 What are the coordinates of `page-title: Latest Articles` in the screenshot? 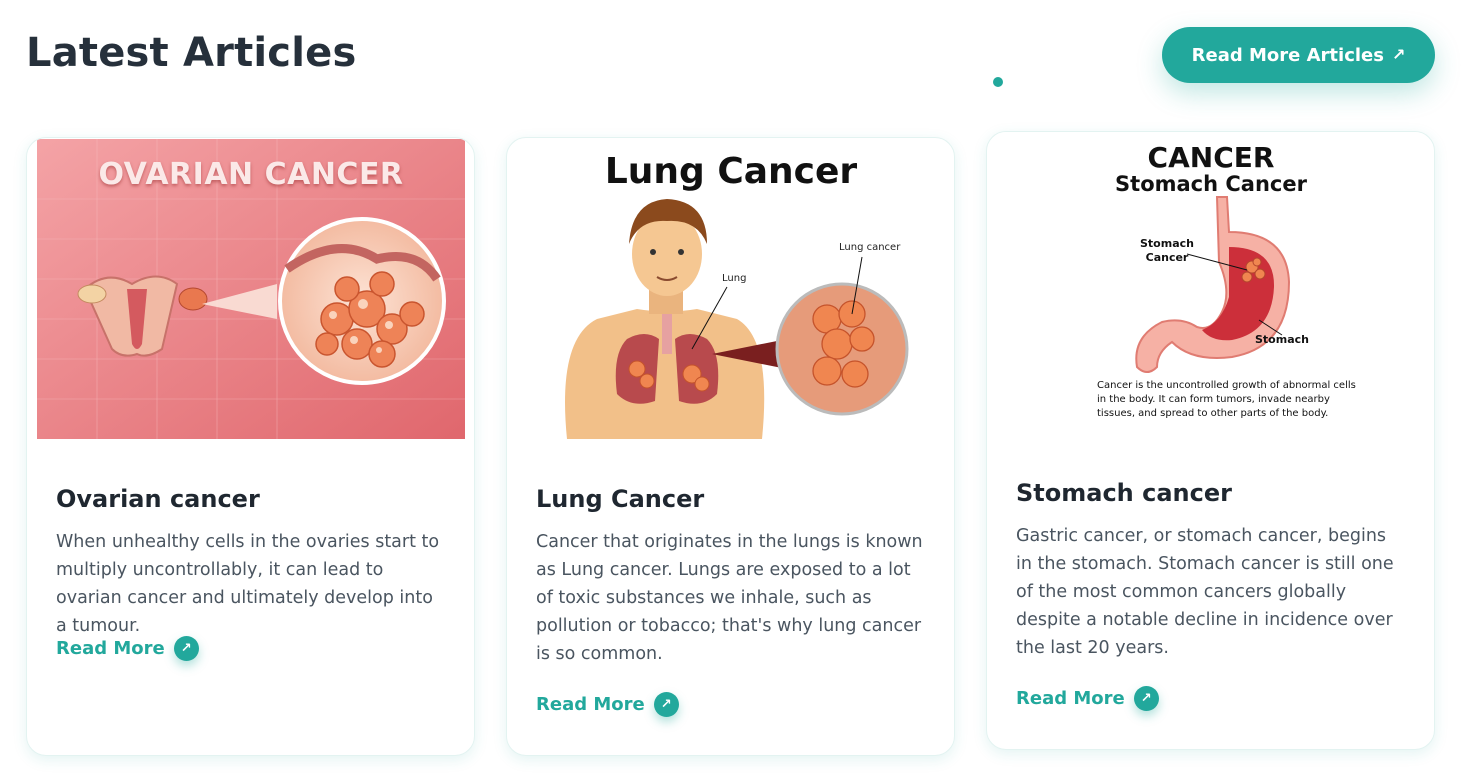 It's located at (191, 53).